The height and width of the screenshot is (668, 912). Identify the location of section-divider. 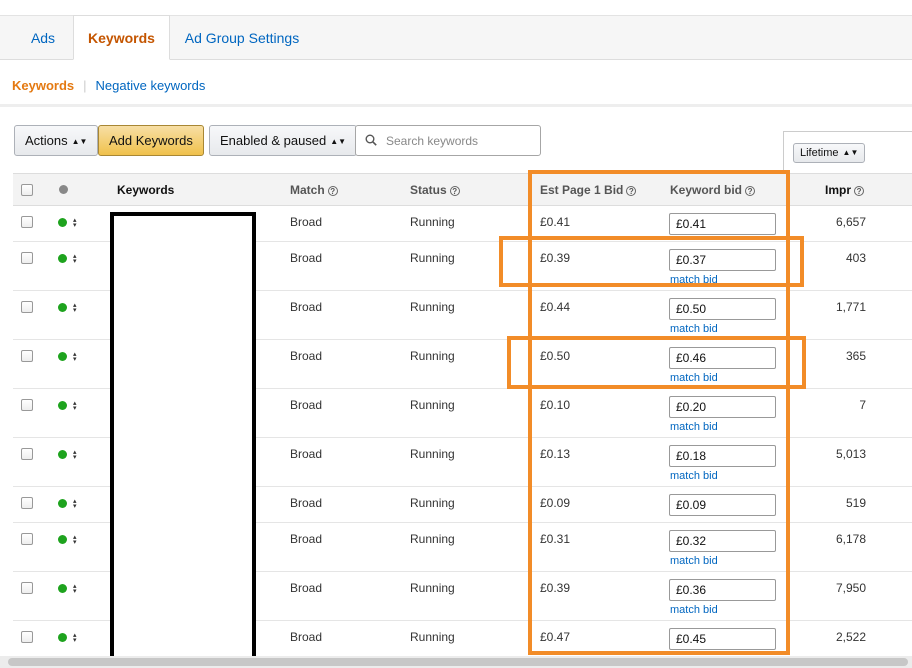
(456, 105).